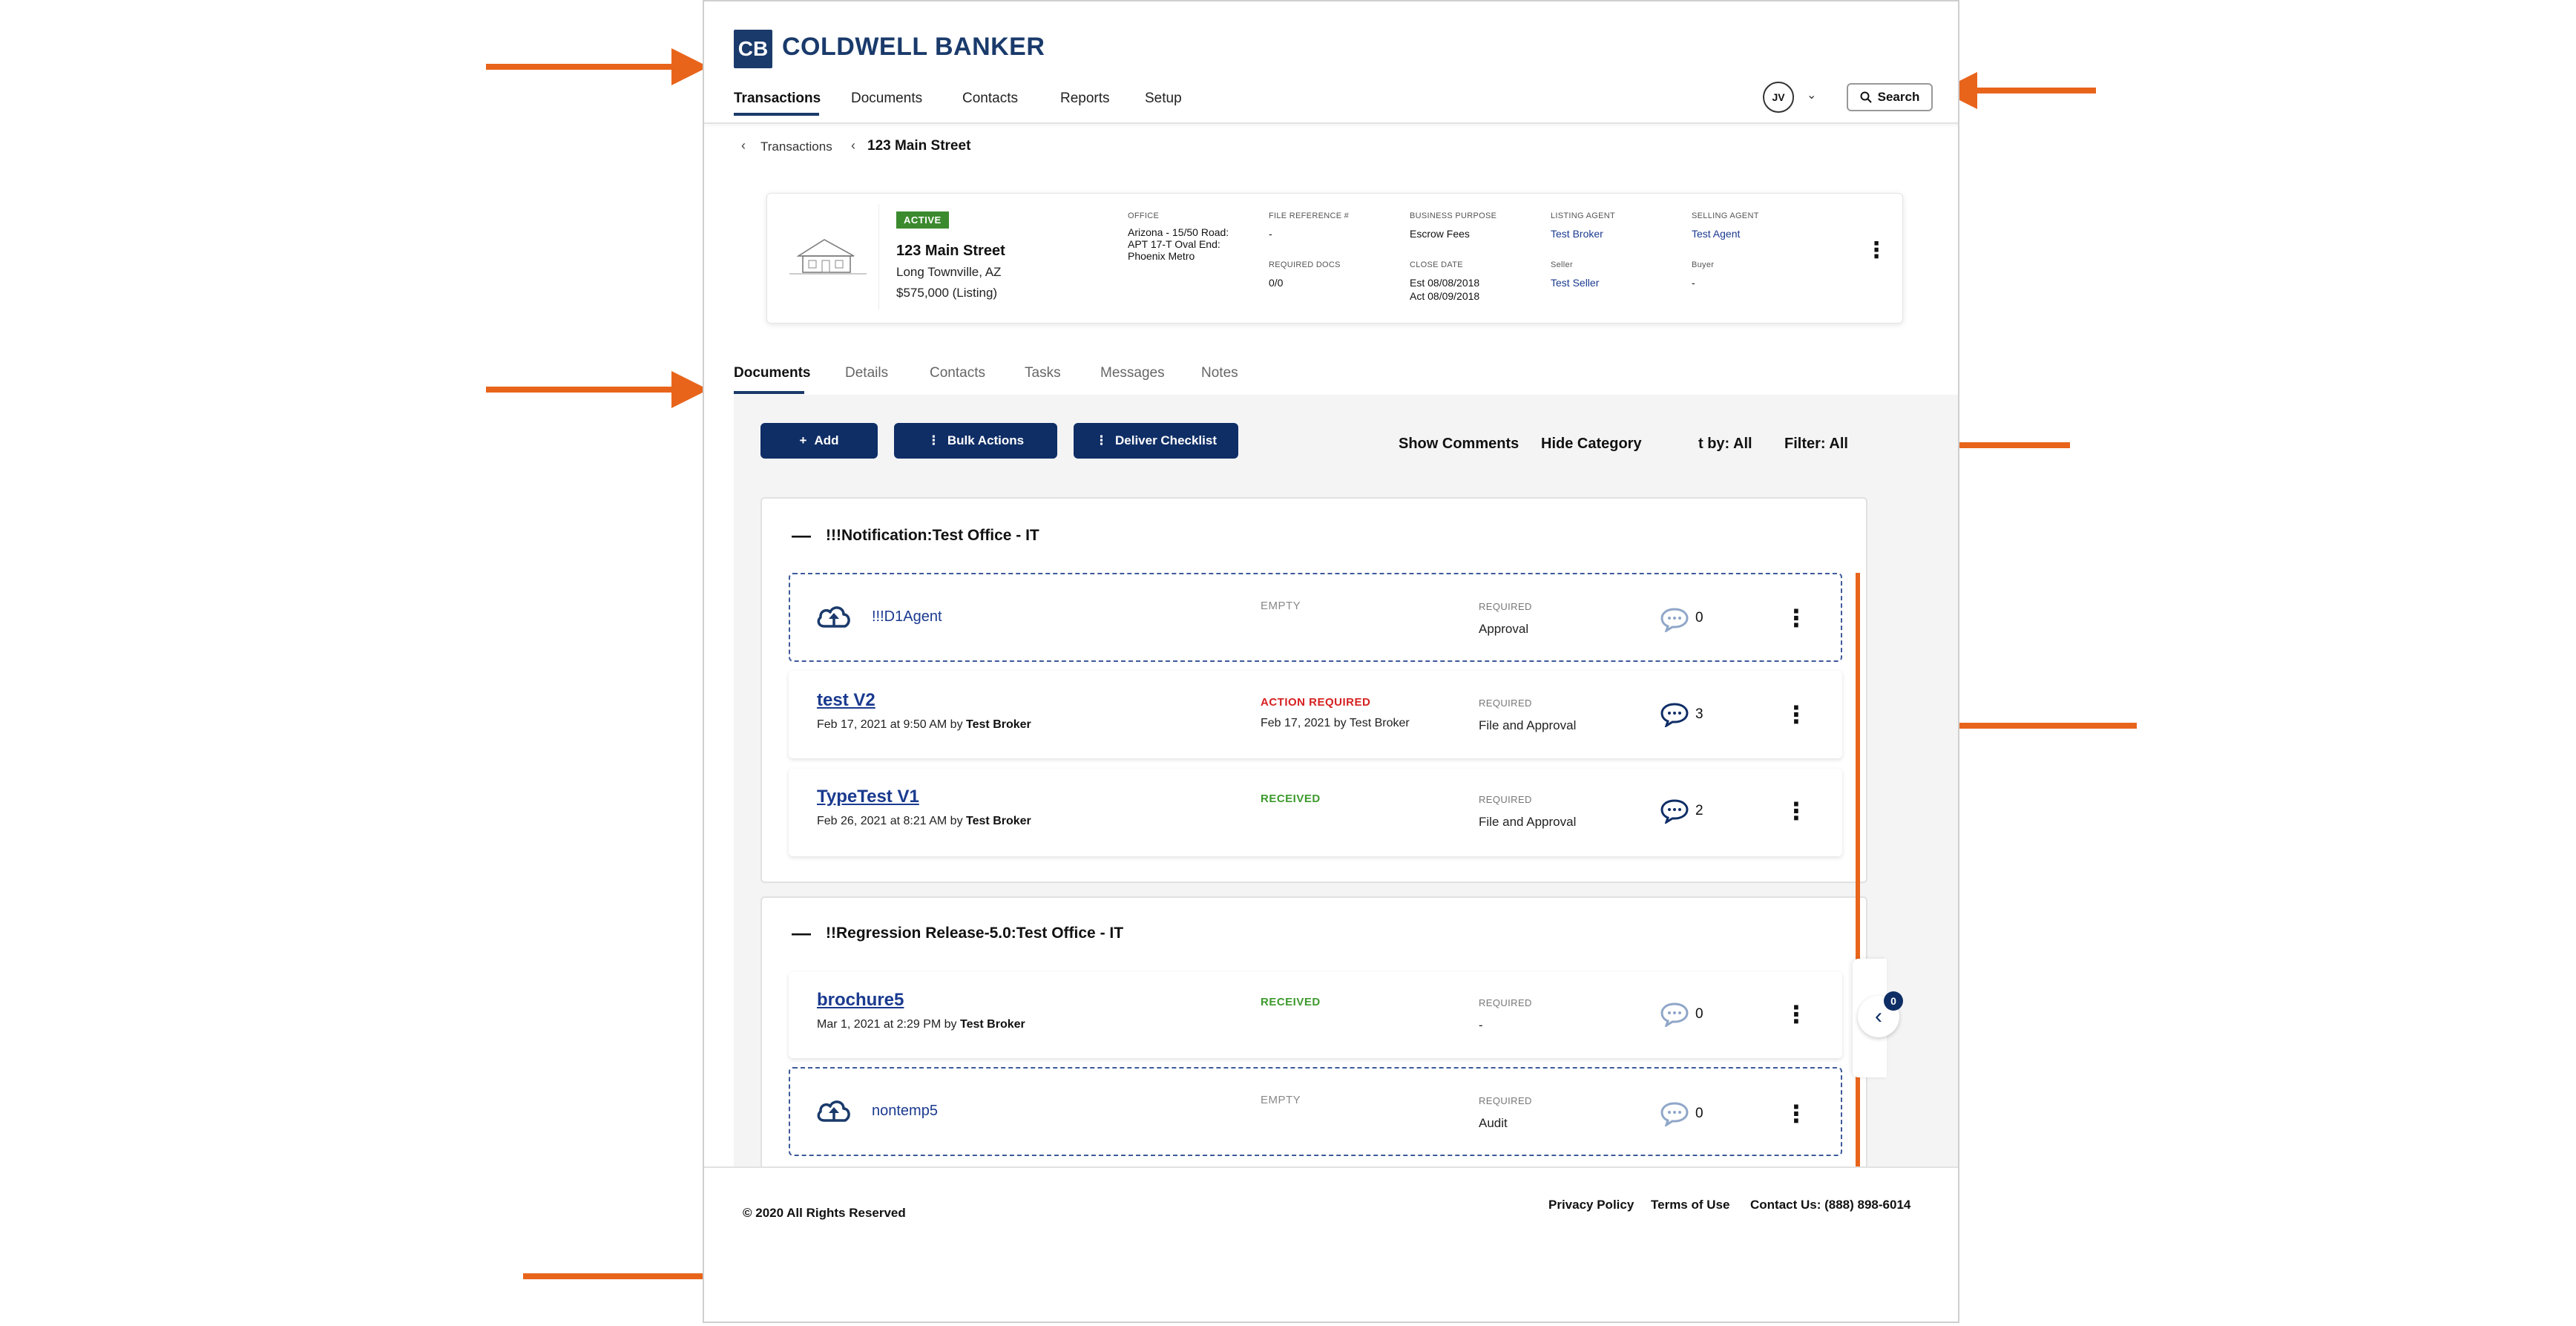  I want to click on add-button: + Add, so click(819, 441).